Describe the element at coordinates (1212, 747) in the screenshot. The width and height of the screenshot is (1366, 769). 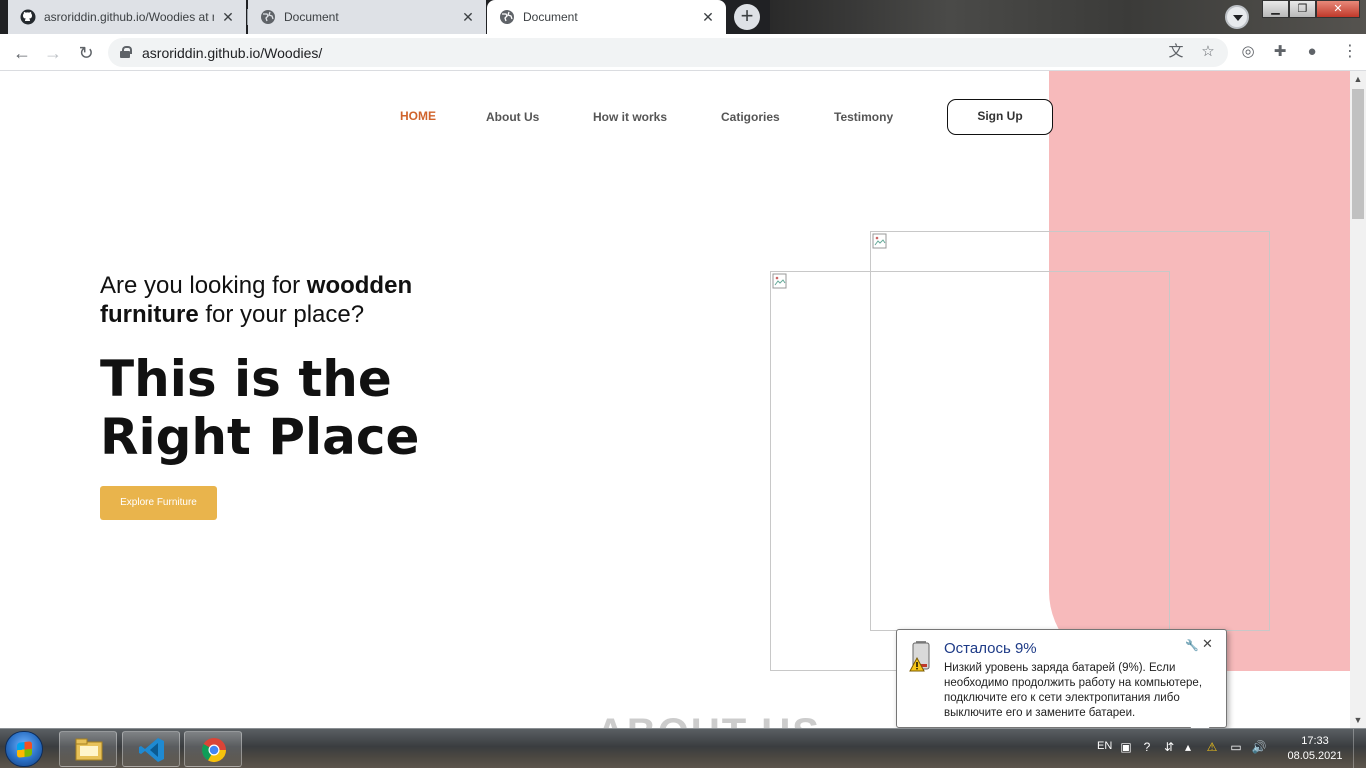
I see `battery-warning-tray-icon: ⚠` at that location.